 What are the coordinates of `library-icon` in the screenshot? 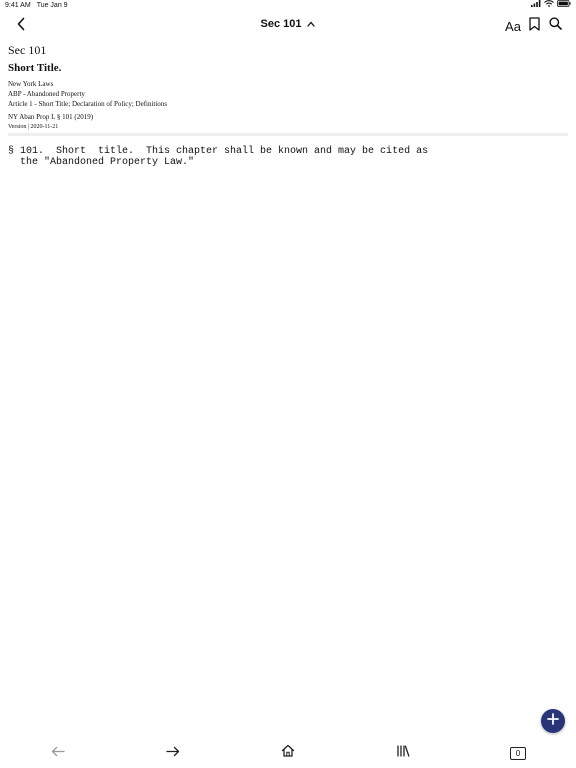 It's located at (403, 753).